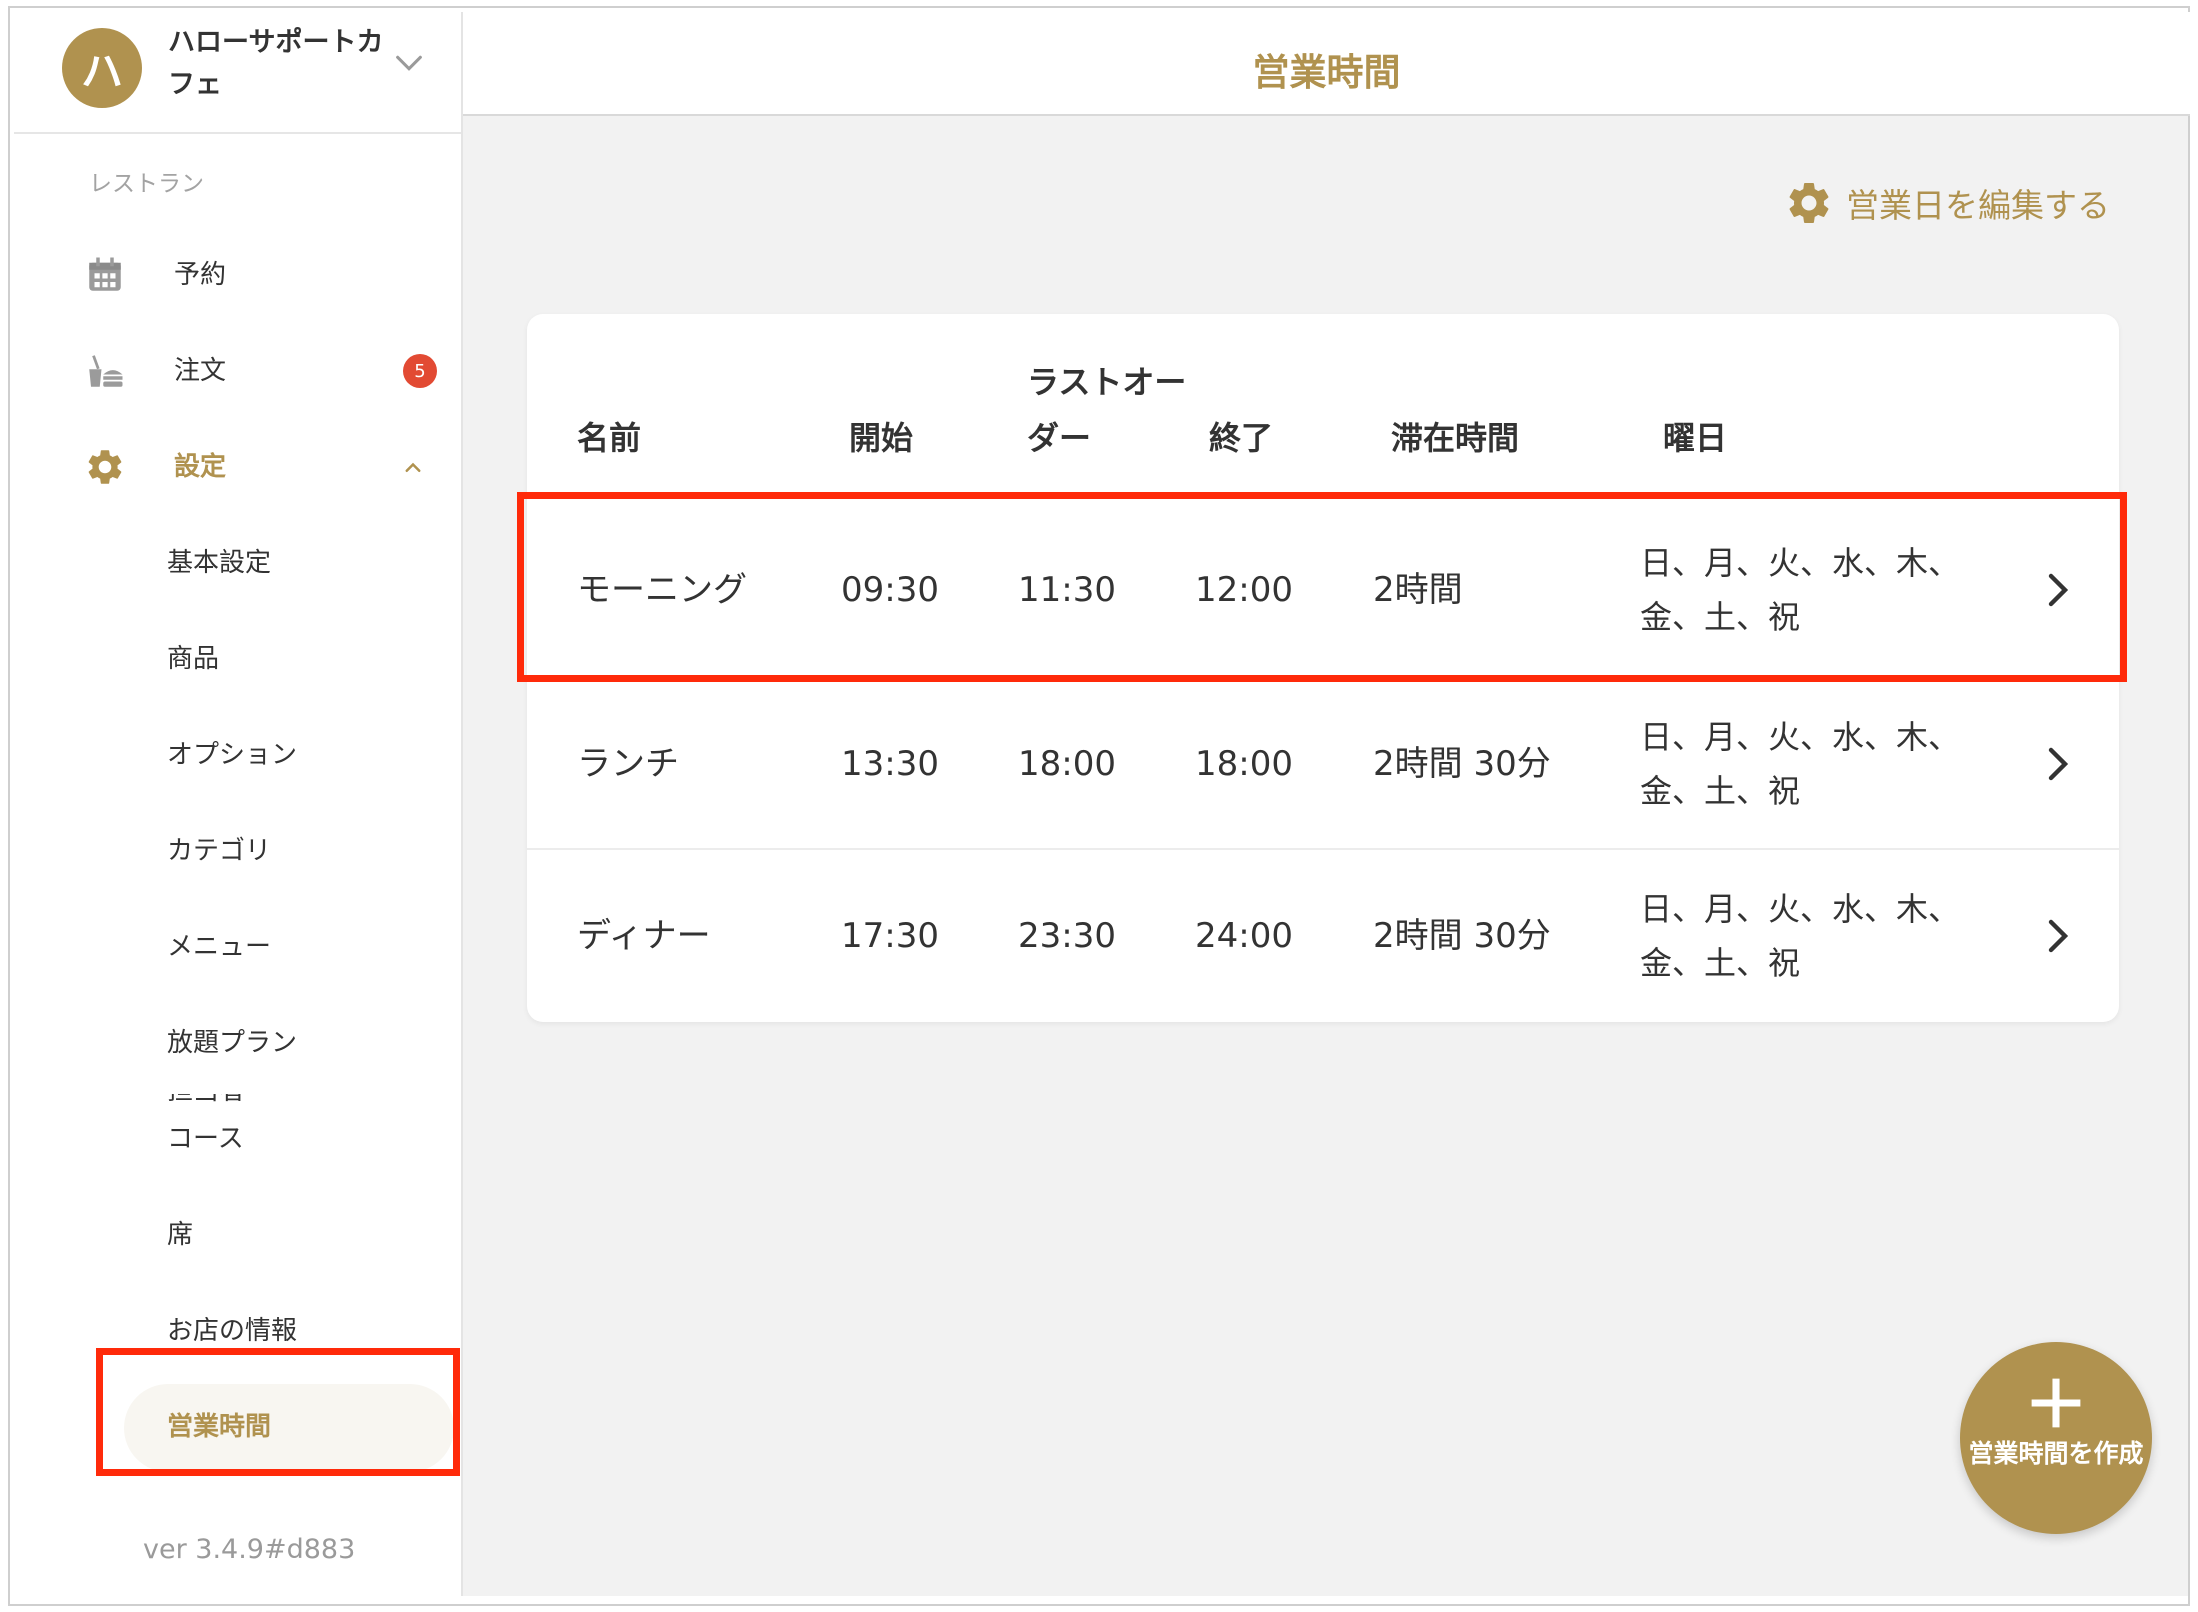 This screenshot has width=2198, height=1612. I want to click on column-header-days: 曜日, so click(1695, 438).